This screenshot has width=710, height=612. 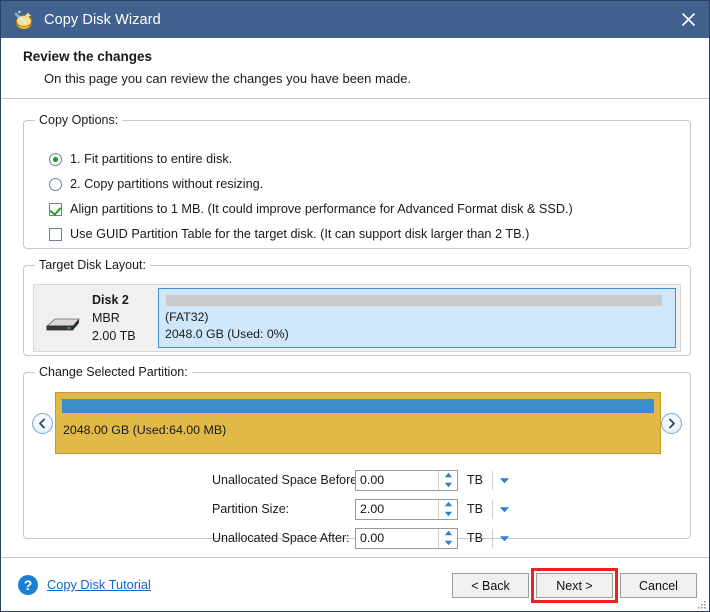 What do you see at coordinates (490, 585) in the screenshot?
I see `back-button: < Back` at bounding box center [490, 585].